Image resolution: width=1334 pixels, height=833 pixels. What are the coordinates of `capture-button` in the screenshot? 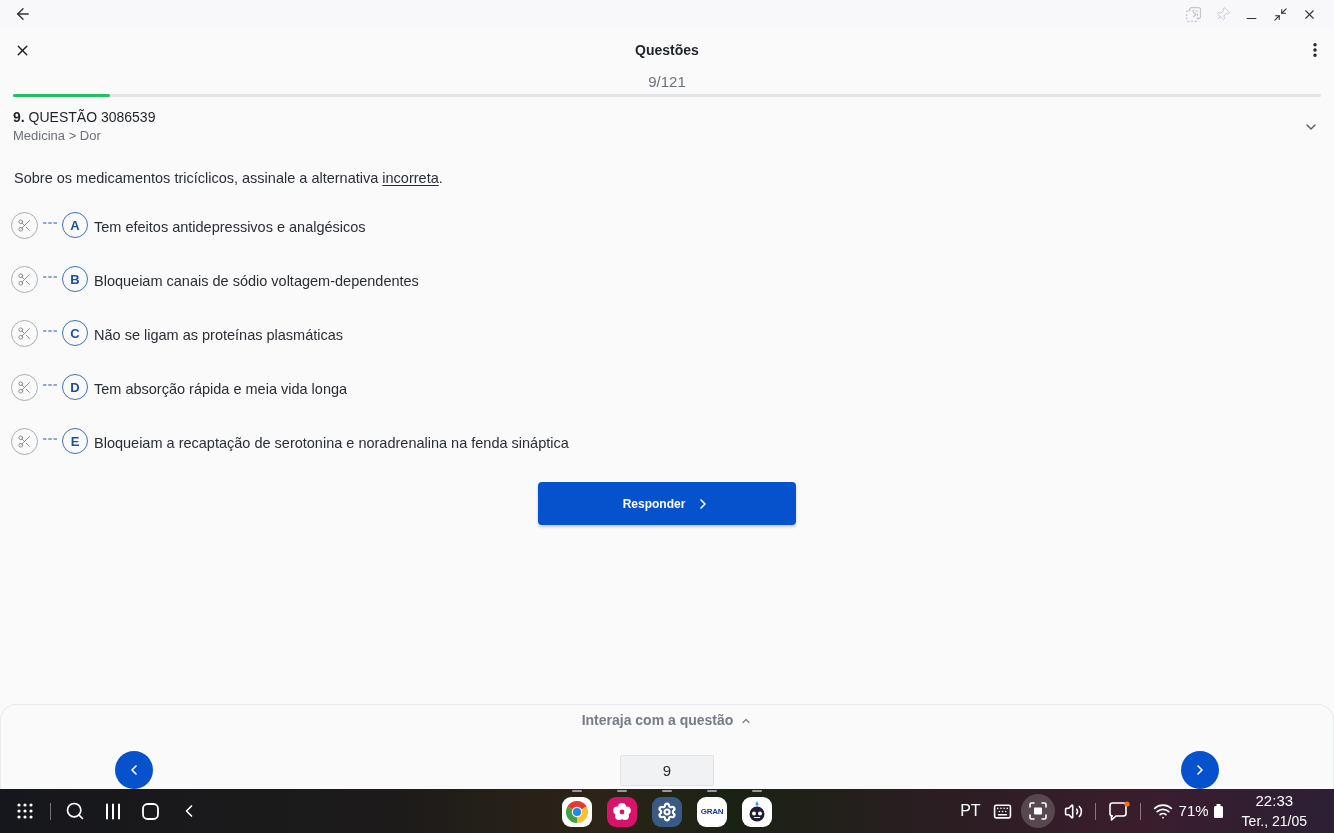 It's located at (1037, 811).